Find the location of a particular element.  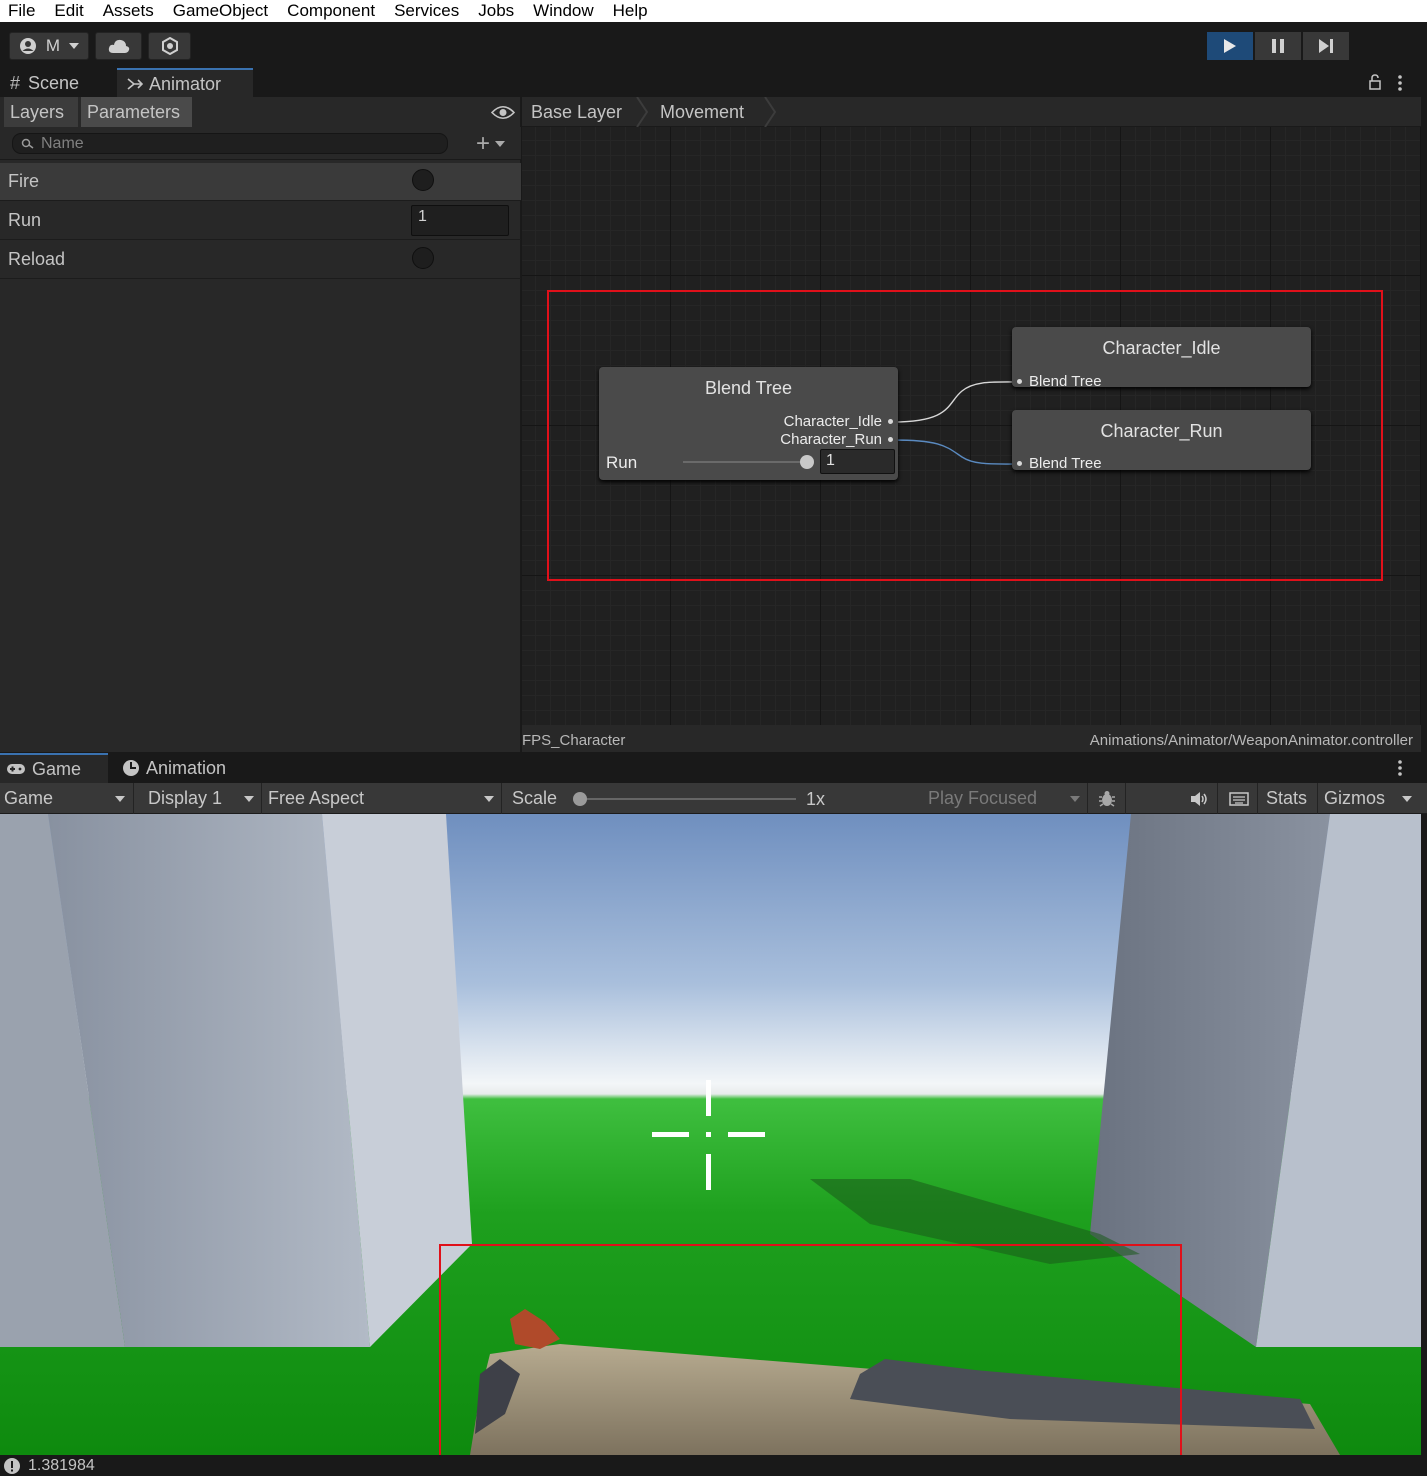

tab-scene-label: Scene is located at coordinates (54, 82).